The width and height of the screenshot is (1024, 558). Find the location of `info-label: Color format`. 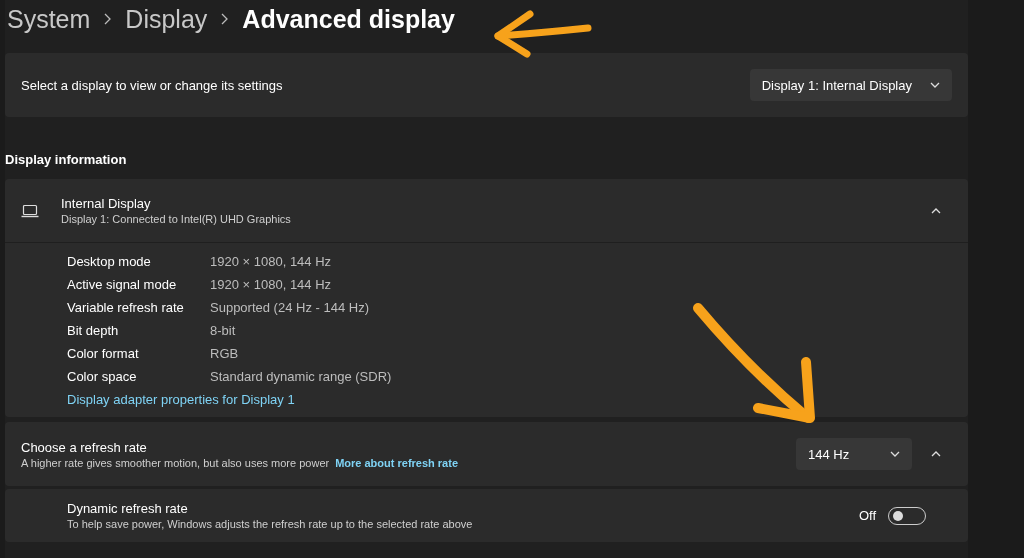

info-label: Color format is located at coordinates (103, 353).